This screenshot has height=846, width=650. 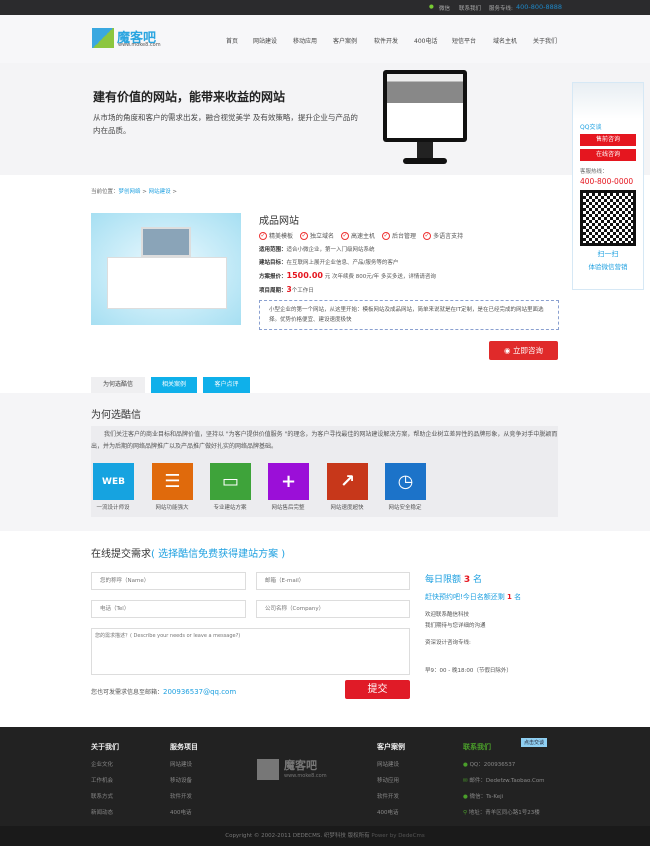 What do you see at coordinates (105, 192) in the screenshot?
I see `breadcrumb-label: 当前位置：` at bounding box center [105, 192].